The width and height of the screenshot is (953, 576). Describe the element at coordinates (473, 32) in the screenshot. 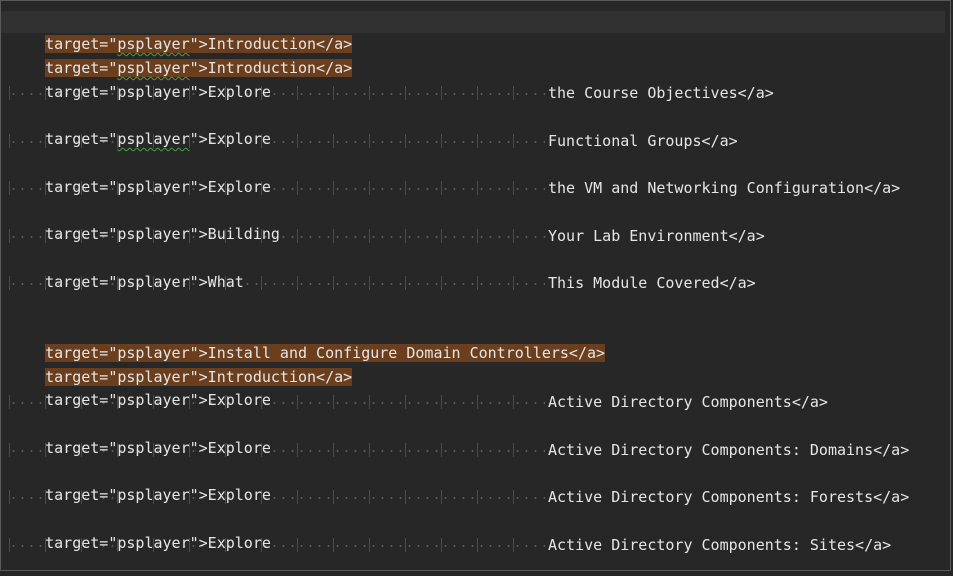

I see `code-line: target="psplayer">Introduction</a>` at that location.